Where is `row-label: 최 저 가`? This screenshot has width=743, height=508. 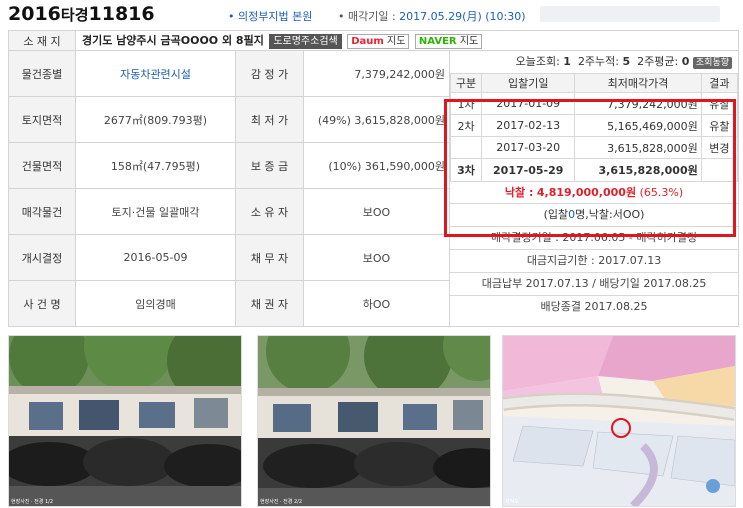
row-label: 최 저 가 is located at coordinates (269, 119).